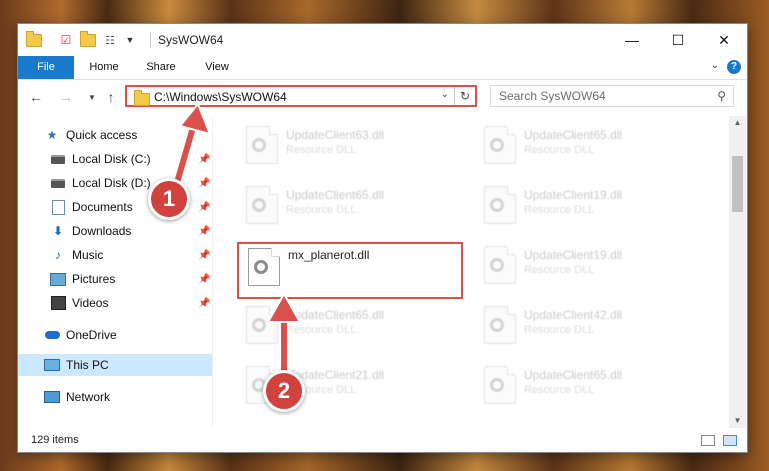 The width and height of the screenshot is (769, 471). What do you see at coordinates (52, 397) in the screenshot?
I see `network-icon` at bounding box center [52, 397].